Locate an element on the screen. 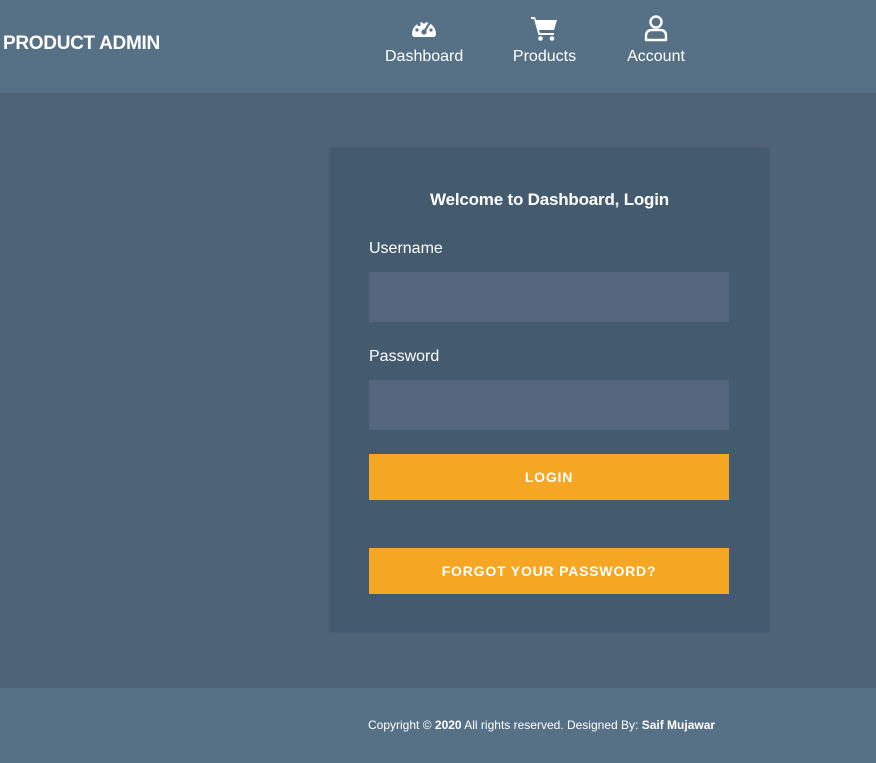 The height and width of the screenshot is (763, 876). username-label: Username is located at coordinates (406, 248).